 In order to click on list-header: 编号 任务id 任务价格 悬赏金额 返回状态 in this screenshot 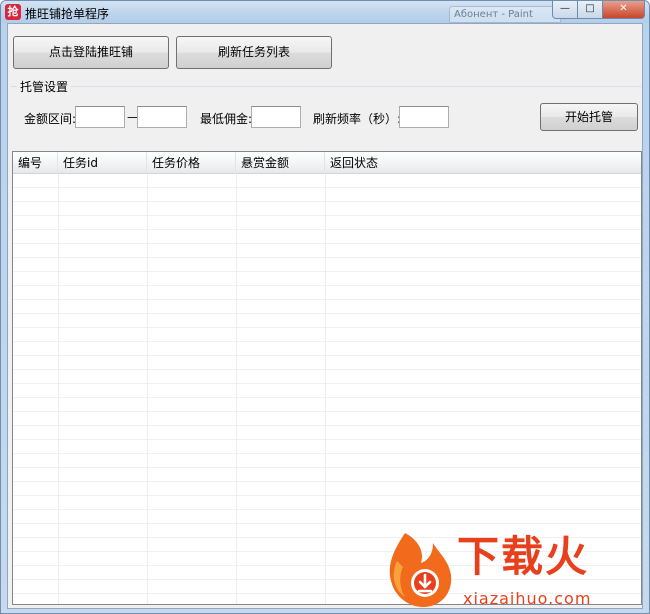, I will do `click(327, 163)`.